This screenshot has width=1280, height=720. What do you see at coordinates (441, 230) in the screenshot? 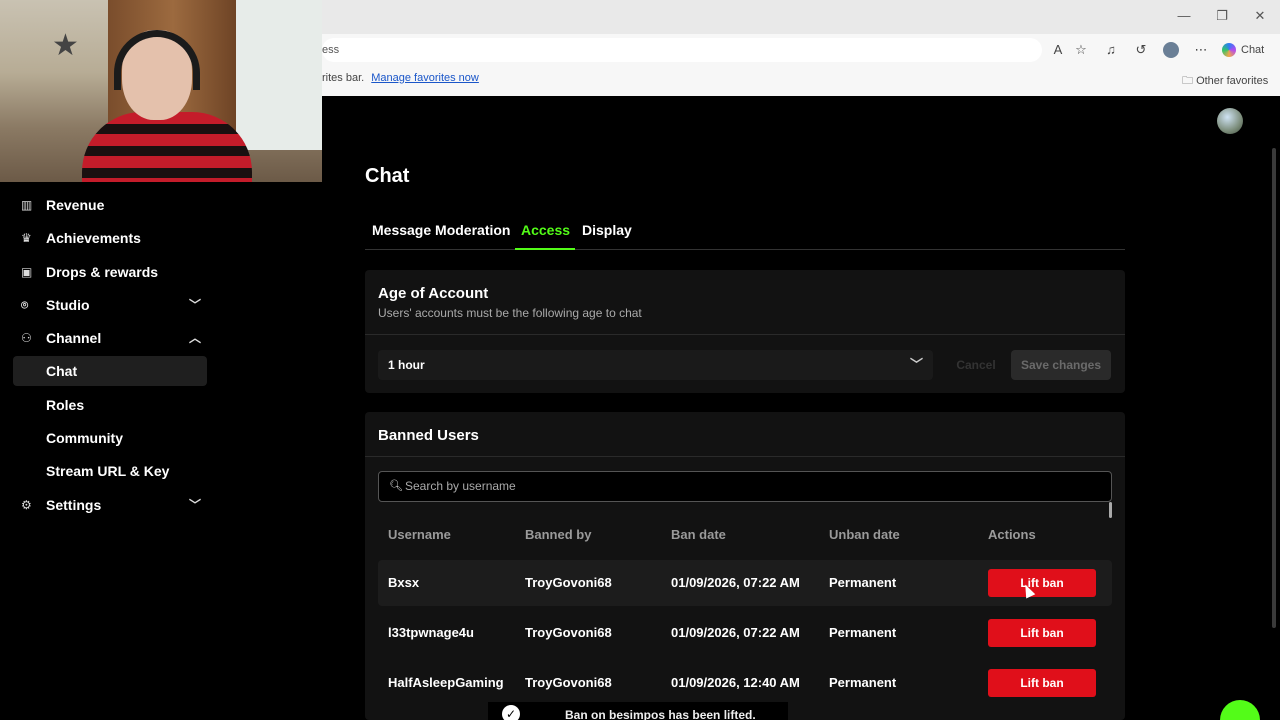
I see `tab-message-moderation: Message Moderation` at bounding box center [441, 230].